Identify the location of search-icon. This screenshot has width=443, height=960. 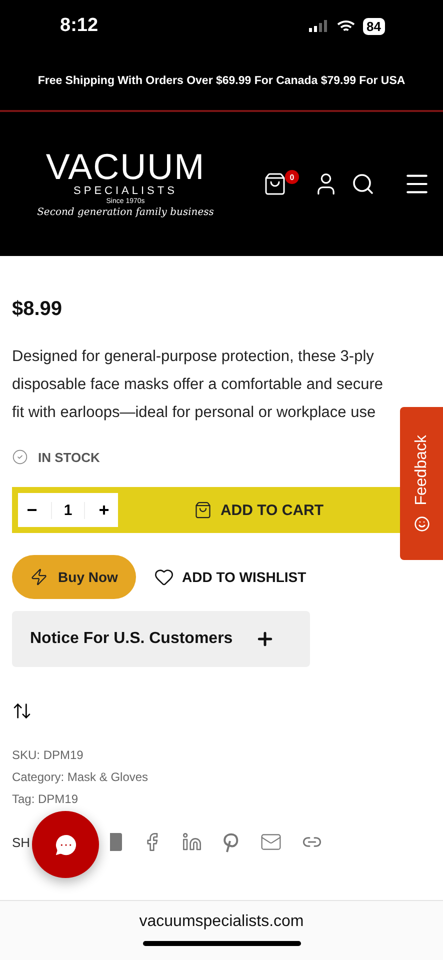
(363, 184).